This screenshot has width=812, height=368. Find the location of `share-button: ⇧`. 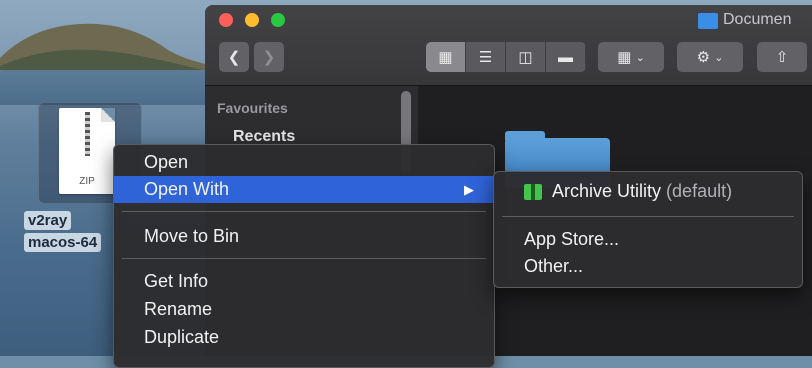

share-button: ⇧ is located at coordinates (782, 57).